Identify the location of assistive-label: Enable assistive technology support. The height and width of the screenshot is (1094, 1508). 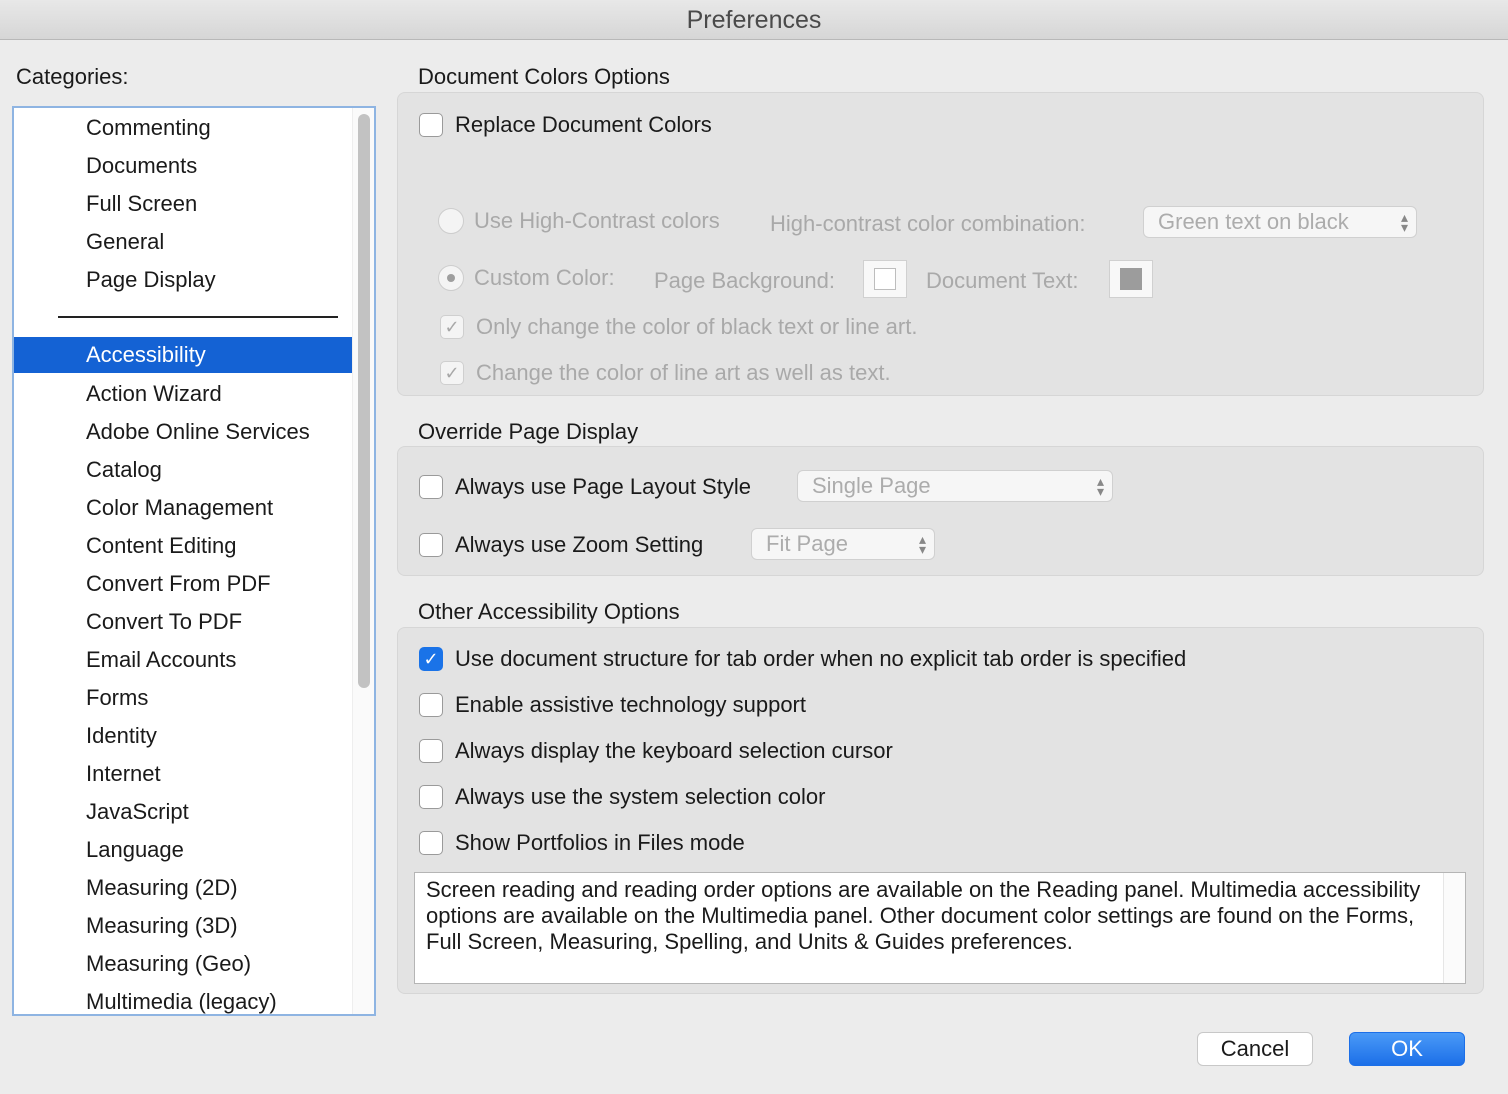
(630, 704).